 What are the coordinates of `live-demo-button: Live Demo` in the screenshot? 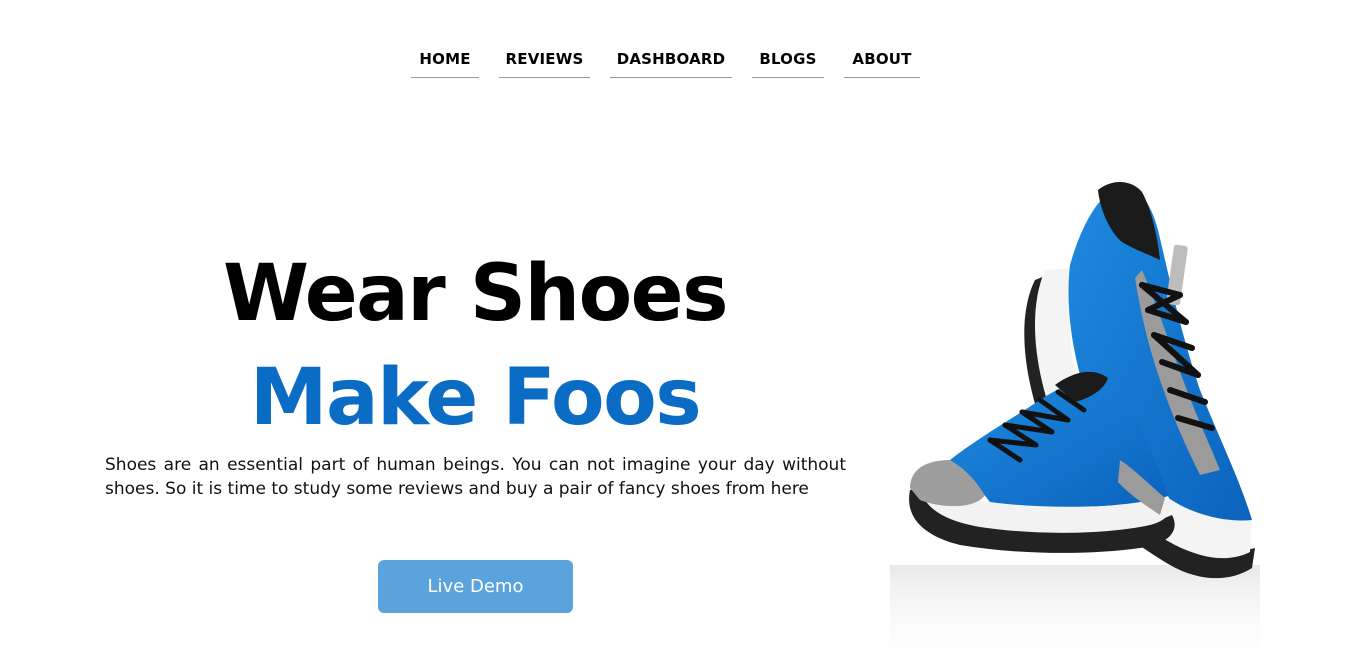 It's located at (475, 586).